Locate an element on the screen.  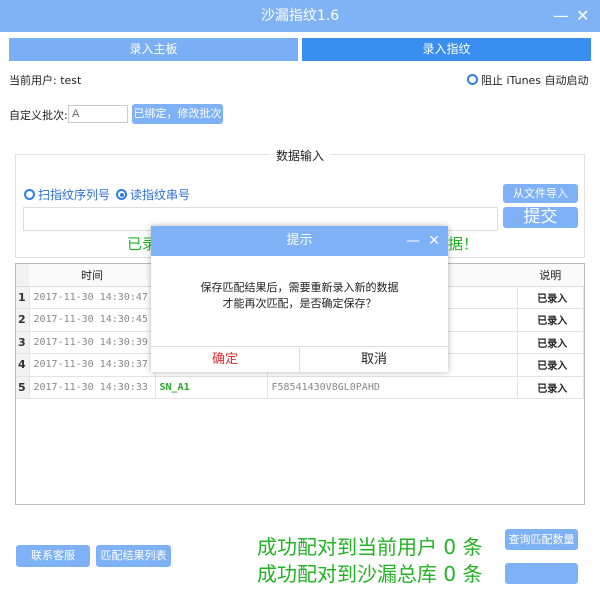
status-text-right: 据！ is located at coordinates (463, 244).